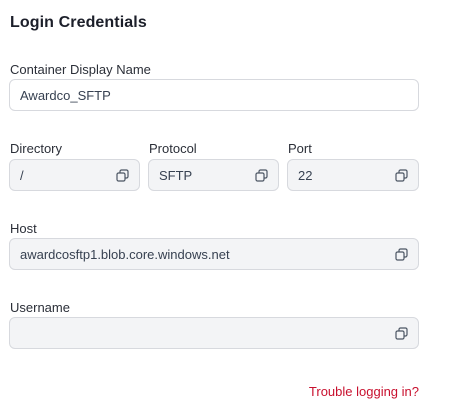 The height and width of the screenshot is (419, 456). I want to click on container-display-name-value: Awardco_SFTP, so click(65, 95).